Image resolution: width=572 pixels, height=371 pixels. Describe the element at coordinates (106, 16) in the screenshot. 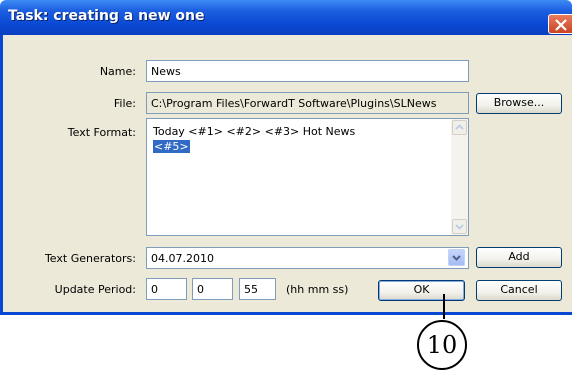

I see `dialog-title: Task: creating a new one` at that location.